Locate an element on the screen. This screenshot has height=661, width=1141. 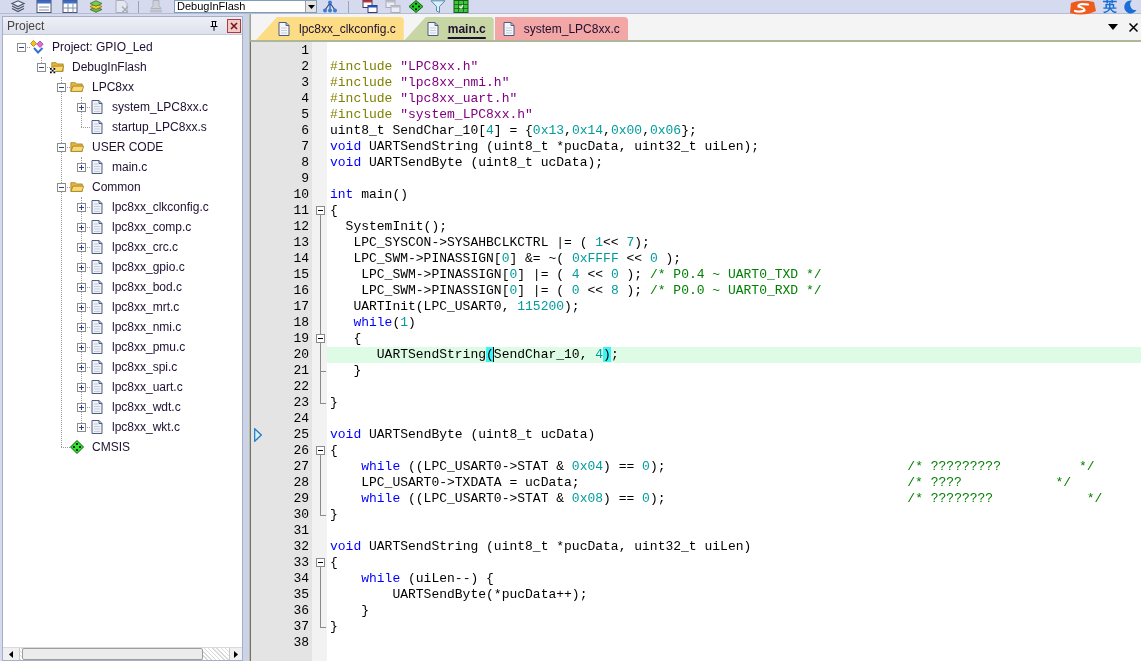
code-line: } is located at coordinates (334, 627).